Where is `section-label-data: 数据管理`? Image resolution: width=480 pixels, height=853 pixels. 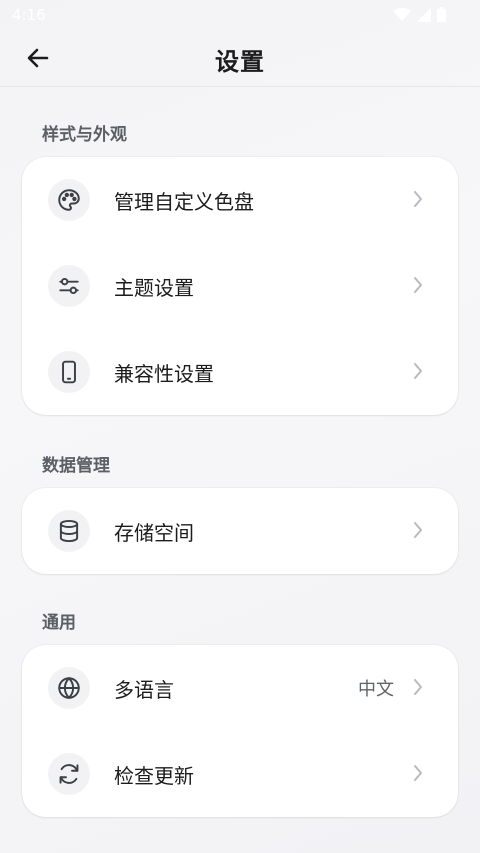 section-label-data: 数据管理 is located at coordinates (76, 466).